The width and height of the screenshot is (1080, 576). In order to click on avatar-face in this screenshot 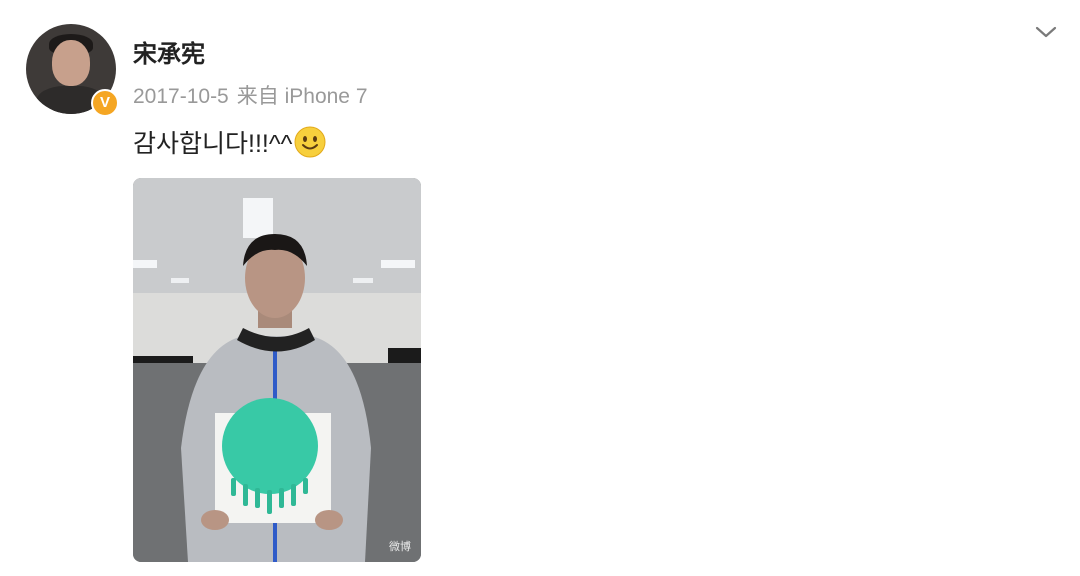, I will do `click(71, 63)`.